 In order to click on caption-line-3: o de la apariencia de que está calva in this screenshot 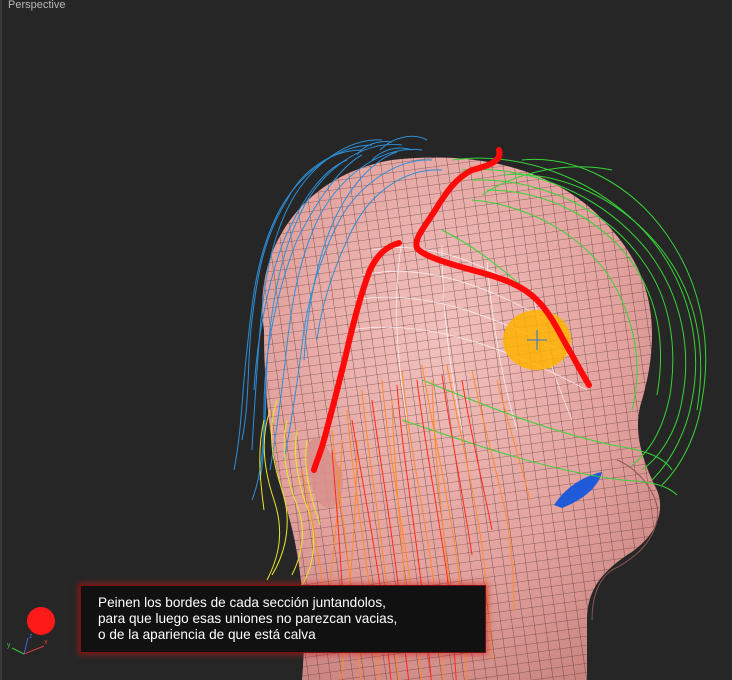, I will do `click(207, 634)`.